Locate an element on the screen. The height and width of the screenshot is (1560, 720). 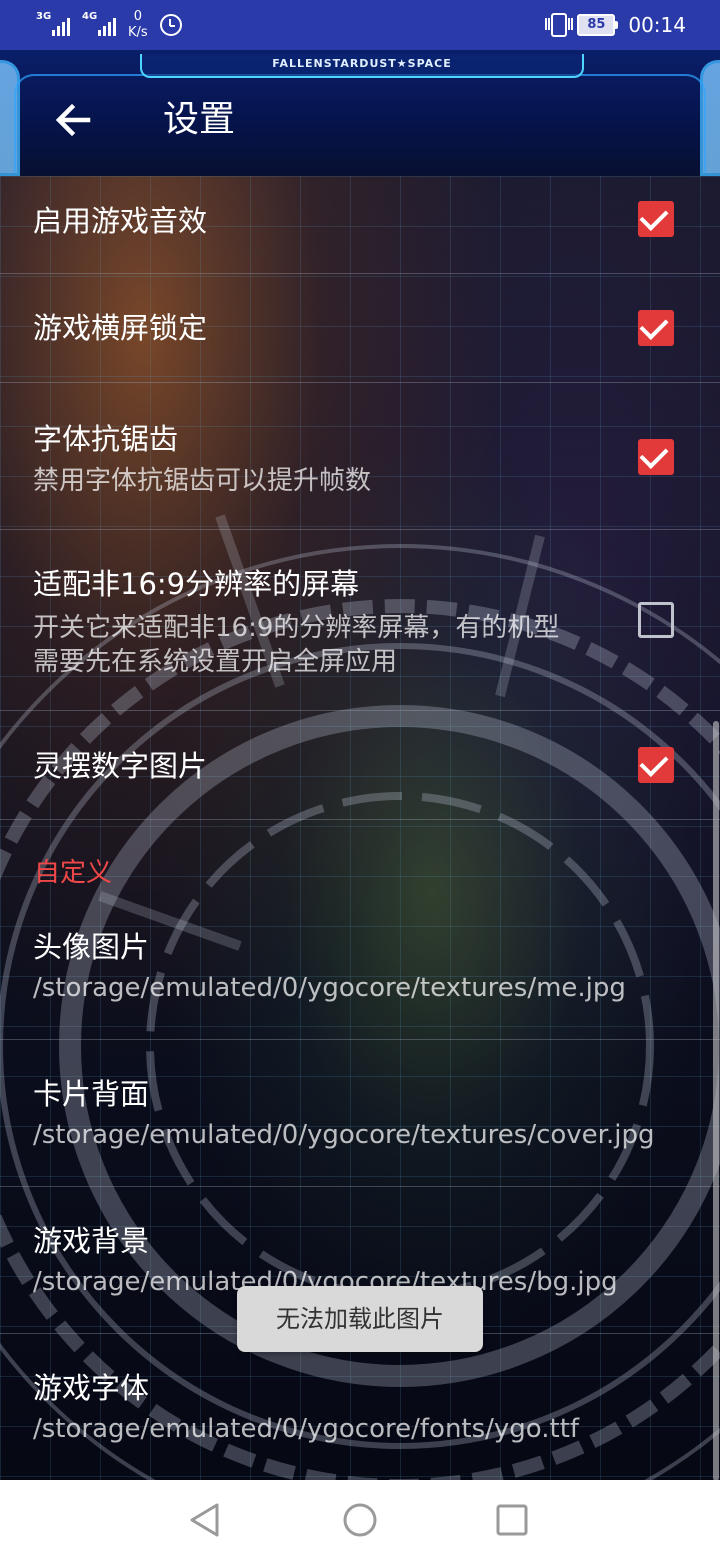
nav-back-icon is located at coordinates (204, 1520).